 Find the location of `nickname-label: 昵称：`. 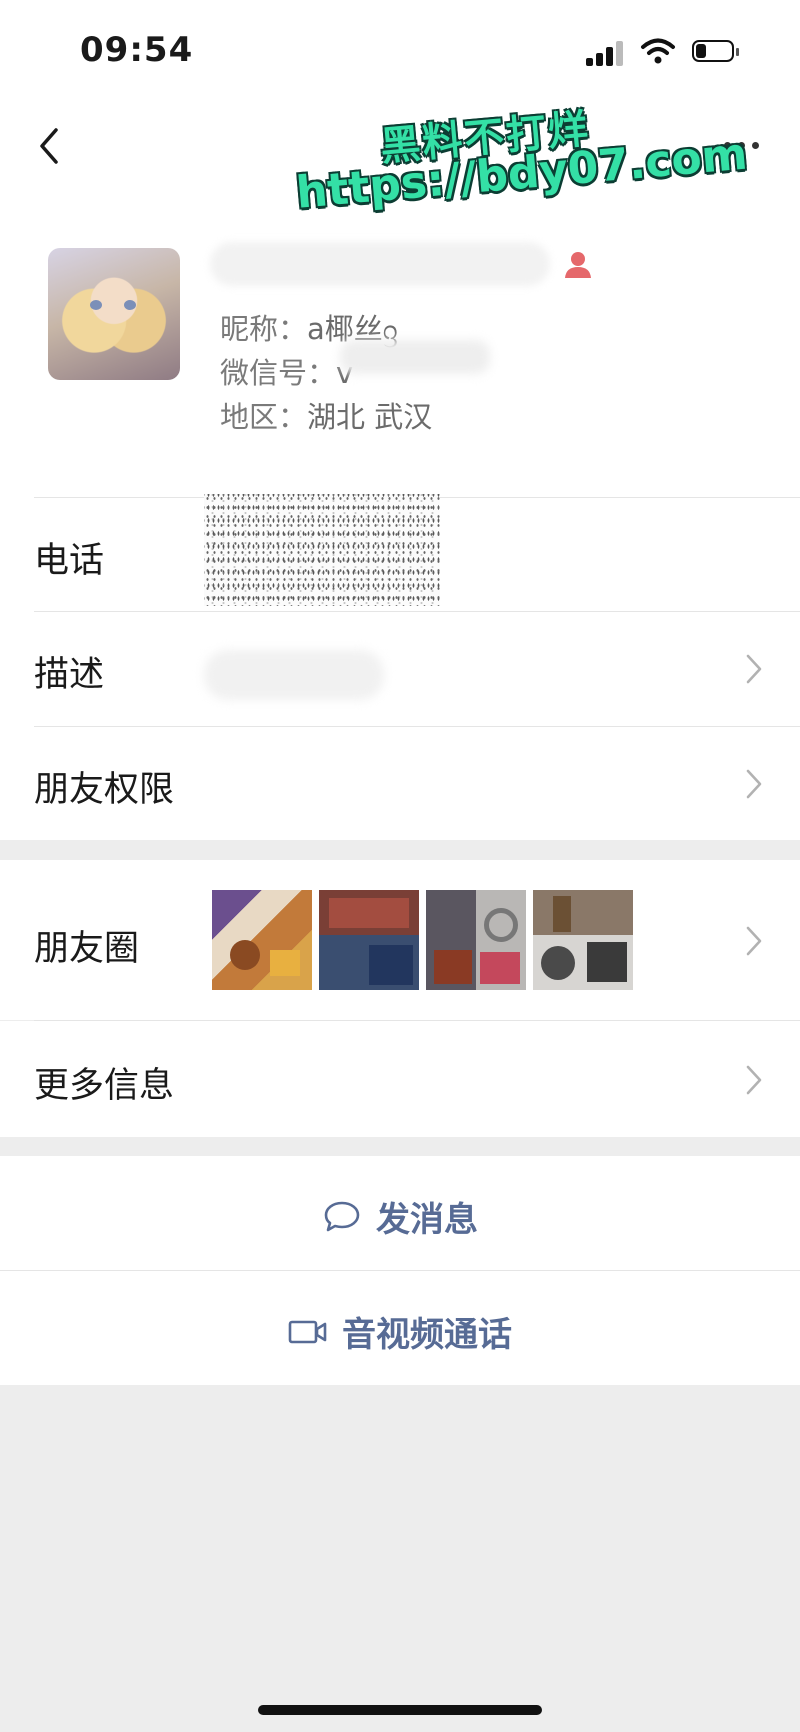

nickname-label: 昵称： is located at coordinates (264, 329).